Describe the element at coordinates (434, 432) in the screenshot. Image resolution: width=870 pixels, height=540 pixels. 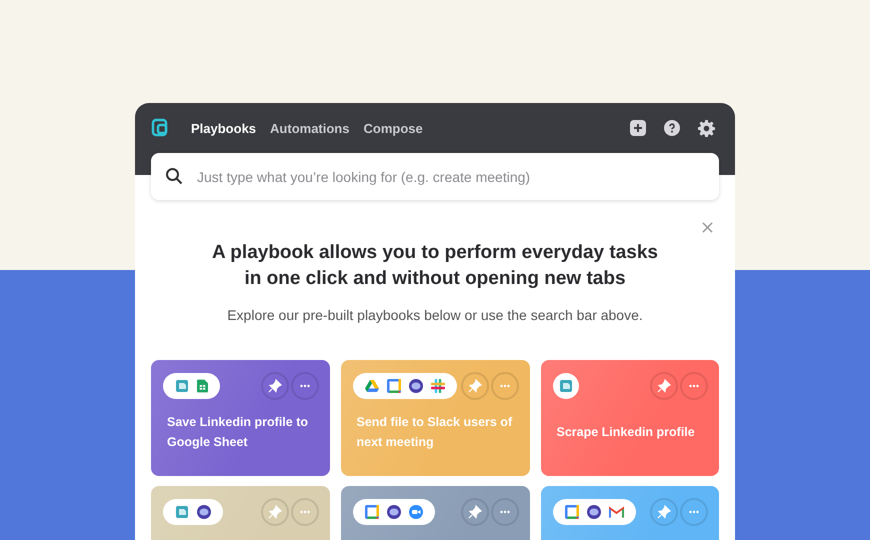
I see `card-title: Send file to Slack users of next meeting` at that location.